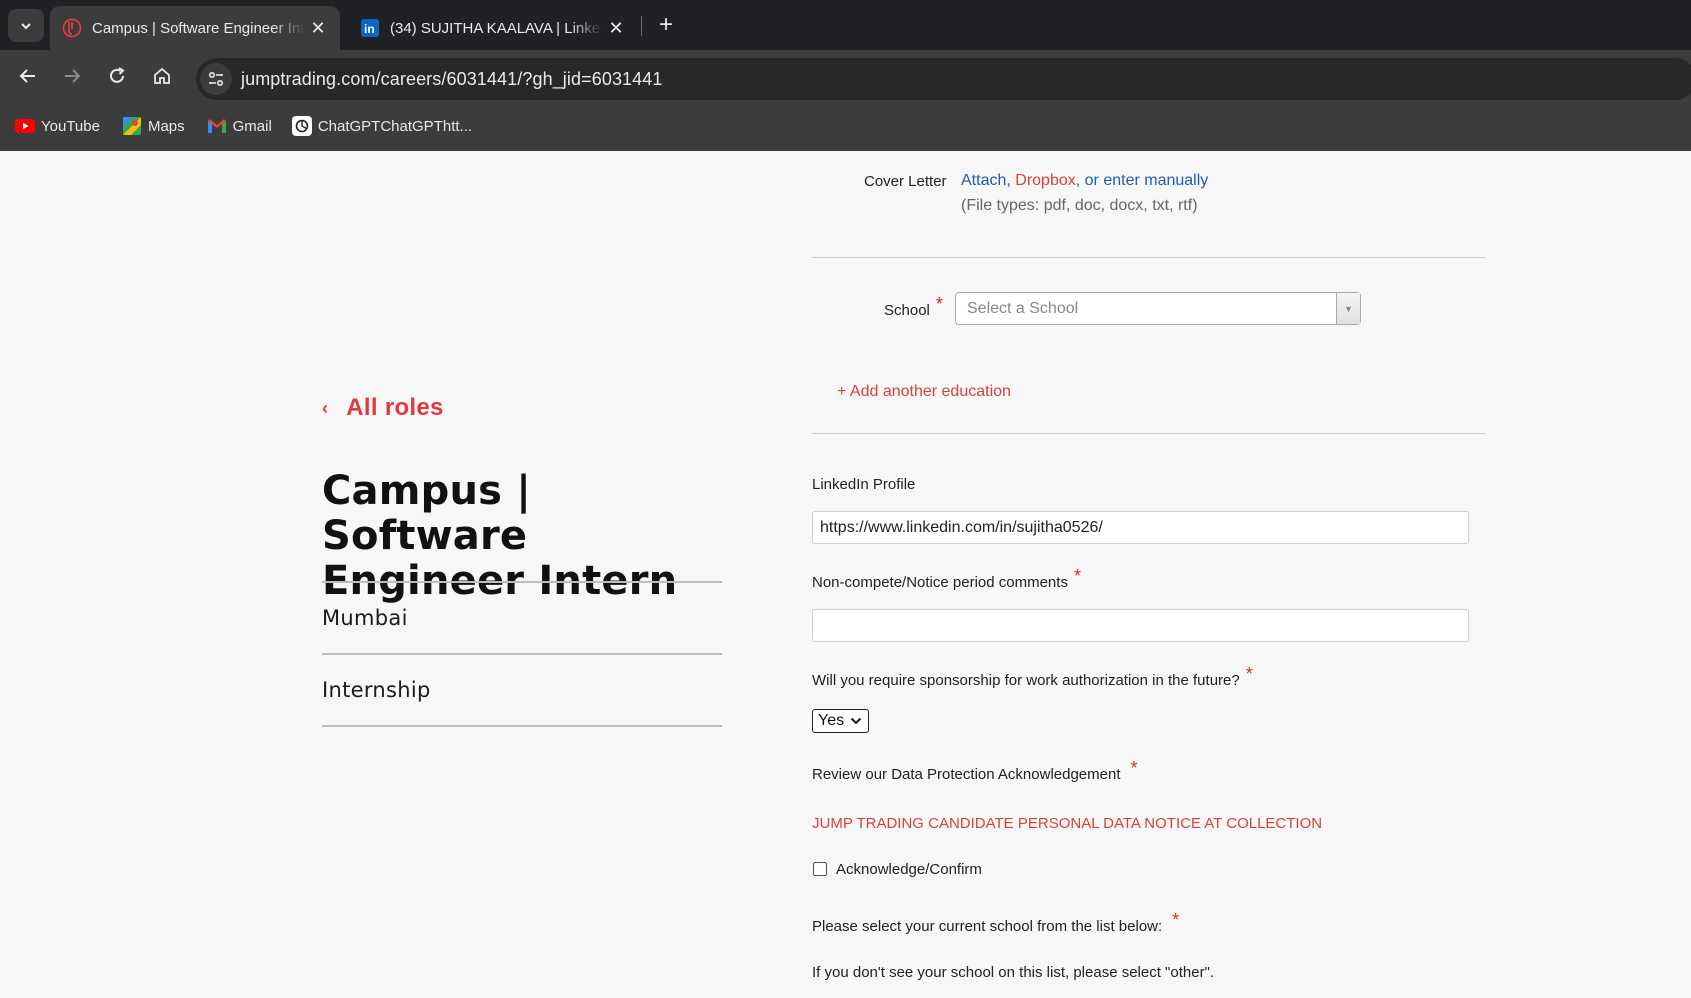  I want to click on bookmark-maps: Maps, so click(153, 126).